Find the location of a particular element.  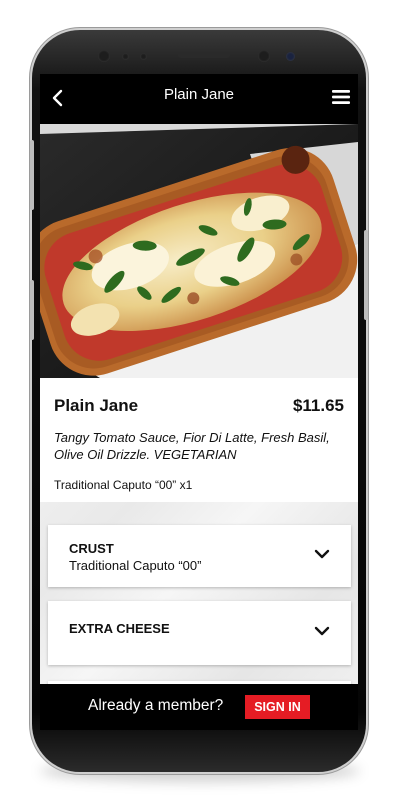

option-title: EXTRA CHEESE is located at coordinates (119, 628).